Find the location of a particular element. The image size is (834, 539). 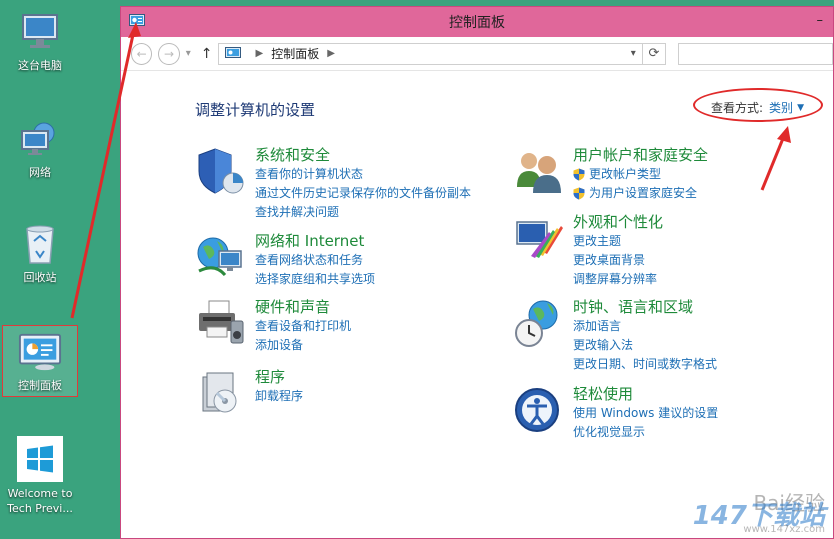

minimize-icon: – is located at coordinates (820, 20).